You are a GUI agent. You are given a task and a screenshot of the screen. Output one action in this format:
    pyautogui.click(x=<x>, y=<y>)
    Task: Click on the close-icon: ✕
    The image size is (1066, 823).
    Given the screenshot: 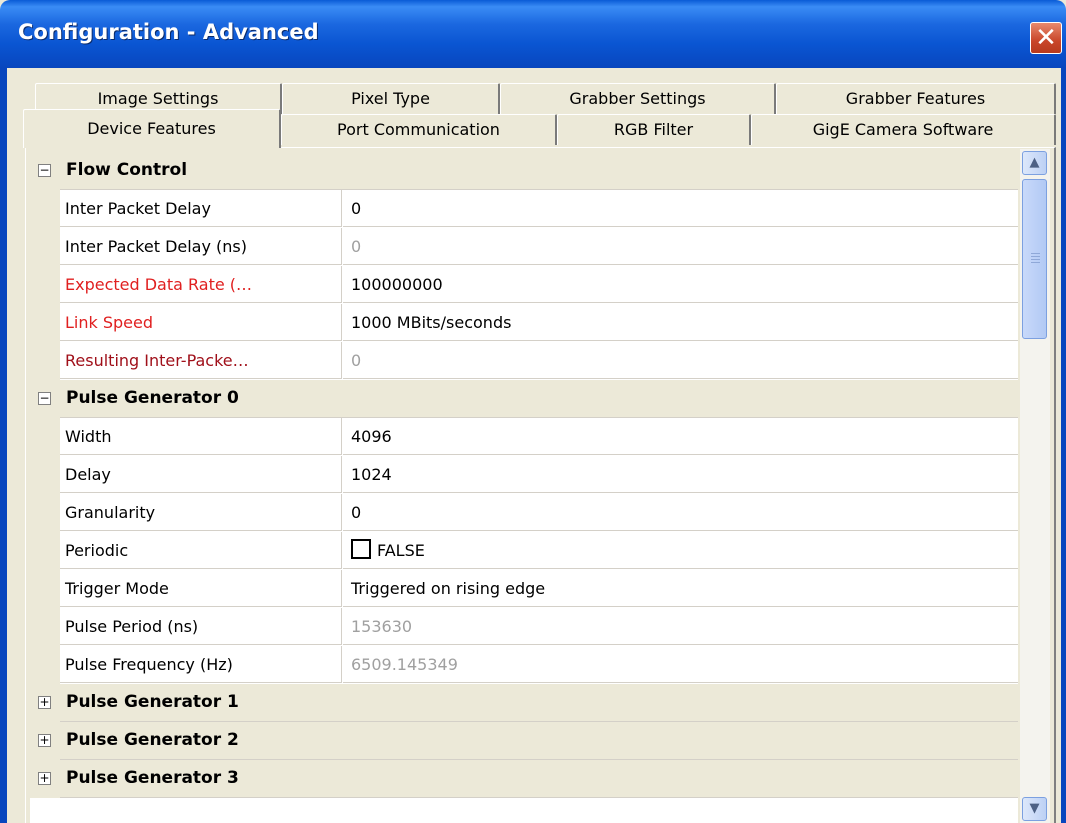 What is the action you would take?
    pyautogui.click(x=1046, y=38)
    